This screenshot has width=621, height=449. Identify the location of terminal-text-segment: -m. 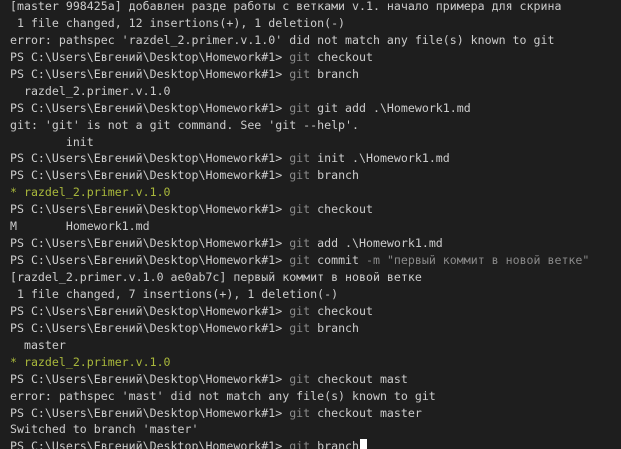
(373, 260).